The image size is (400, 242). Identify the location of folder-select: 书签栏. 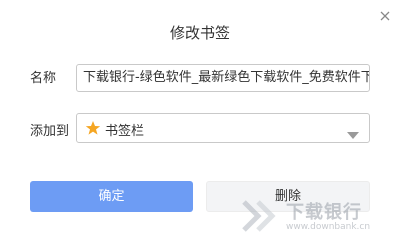
(223, 128).